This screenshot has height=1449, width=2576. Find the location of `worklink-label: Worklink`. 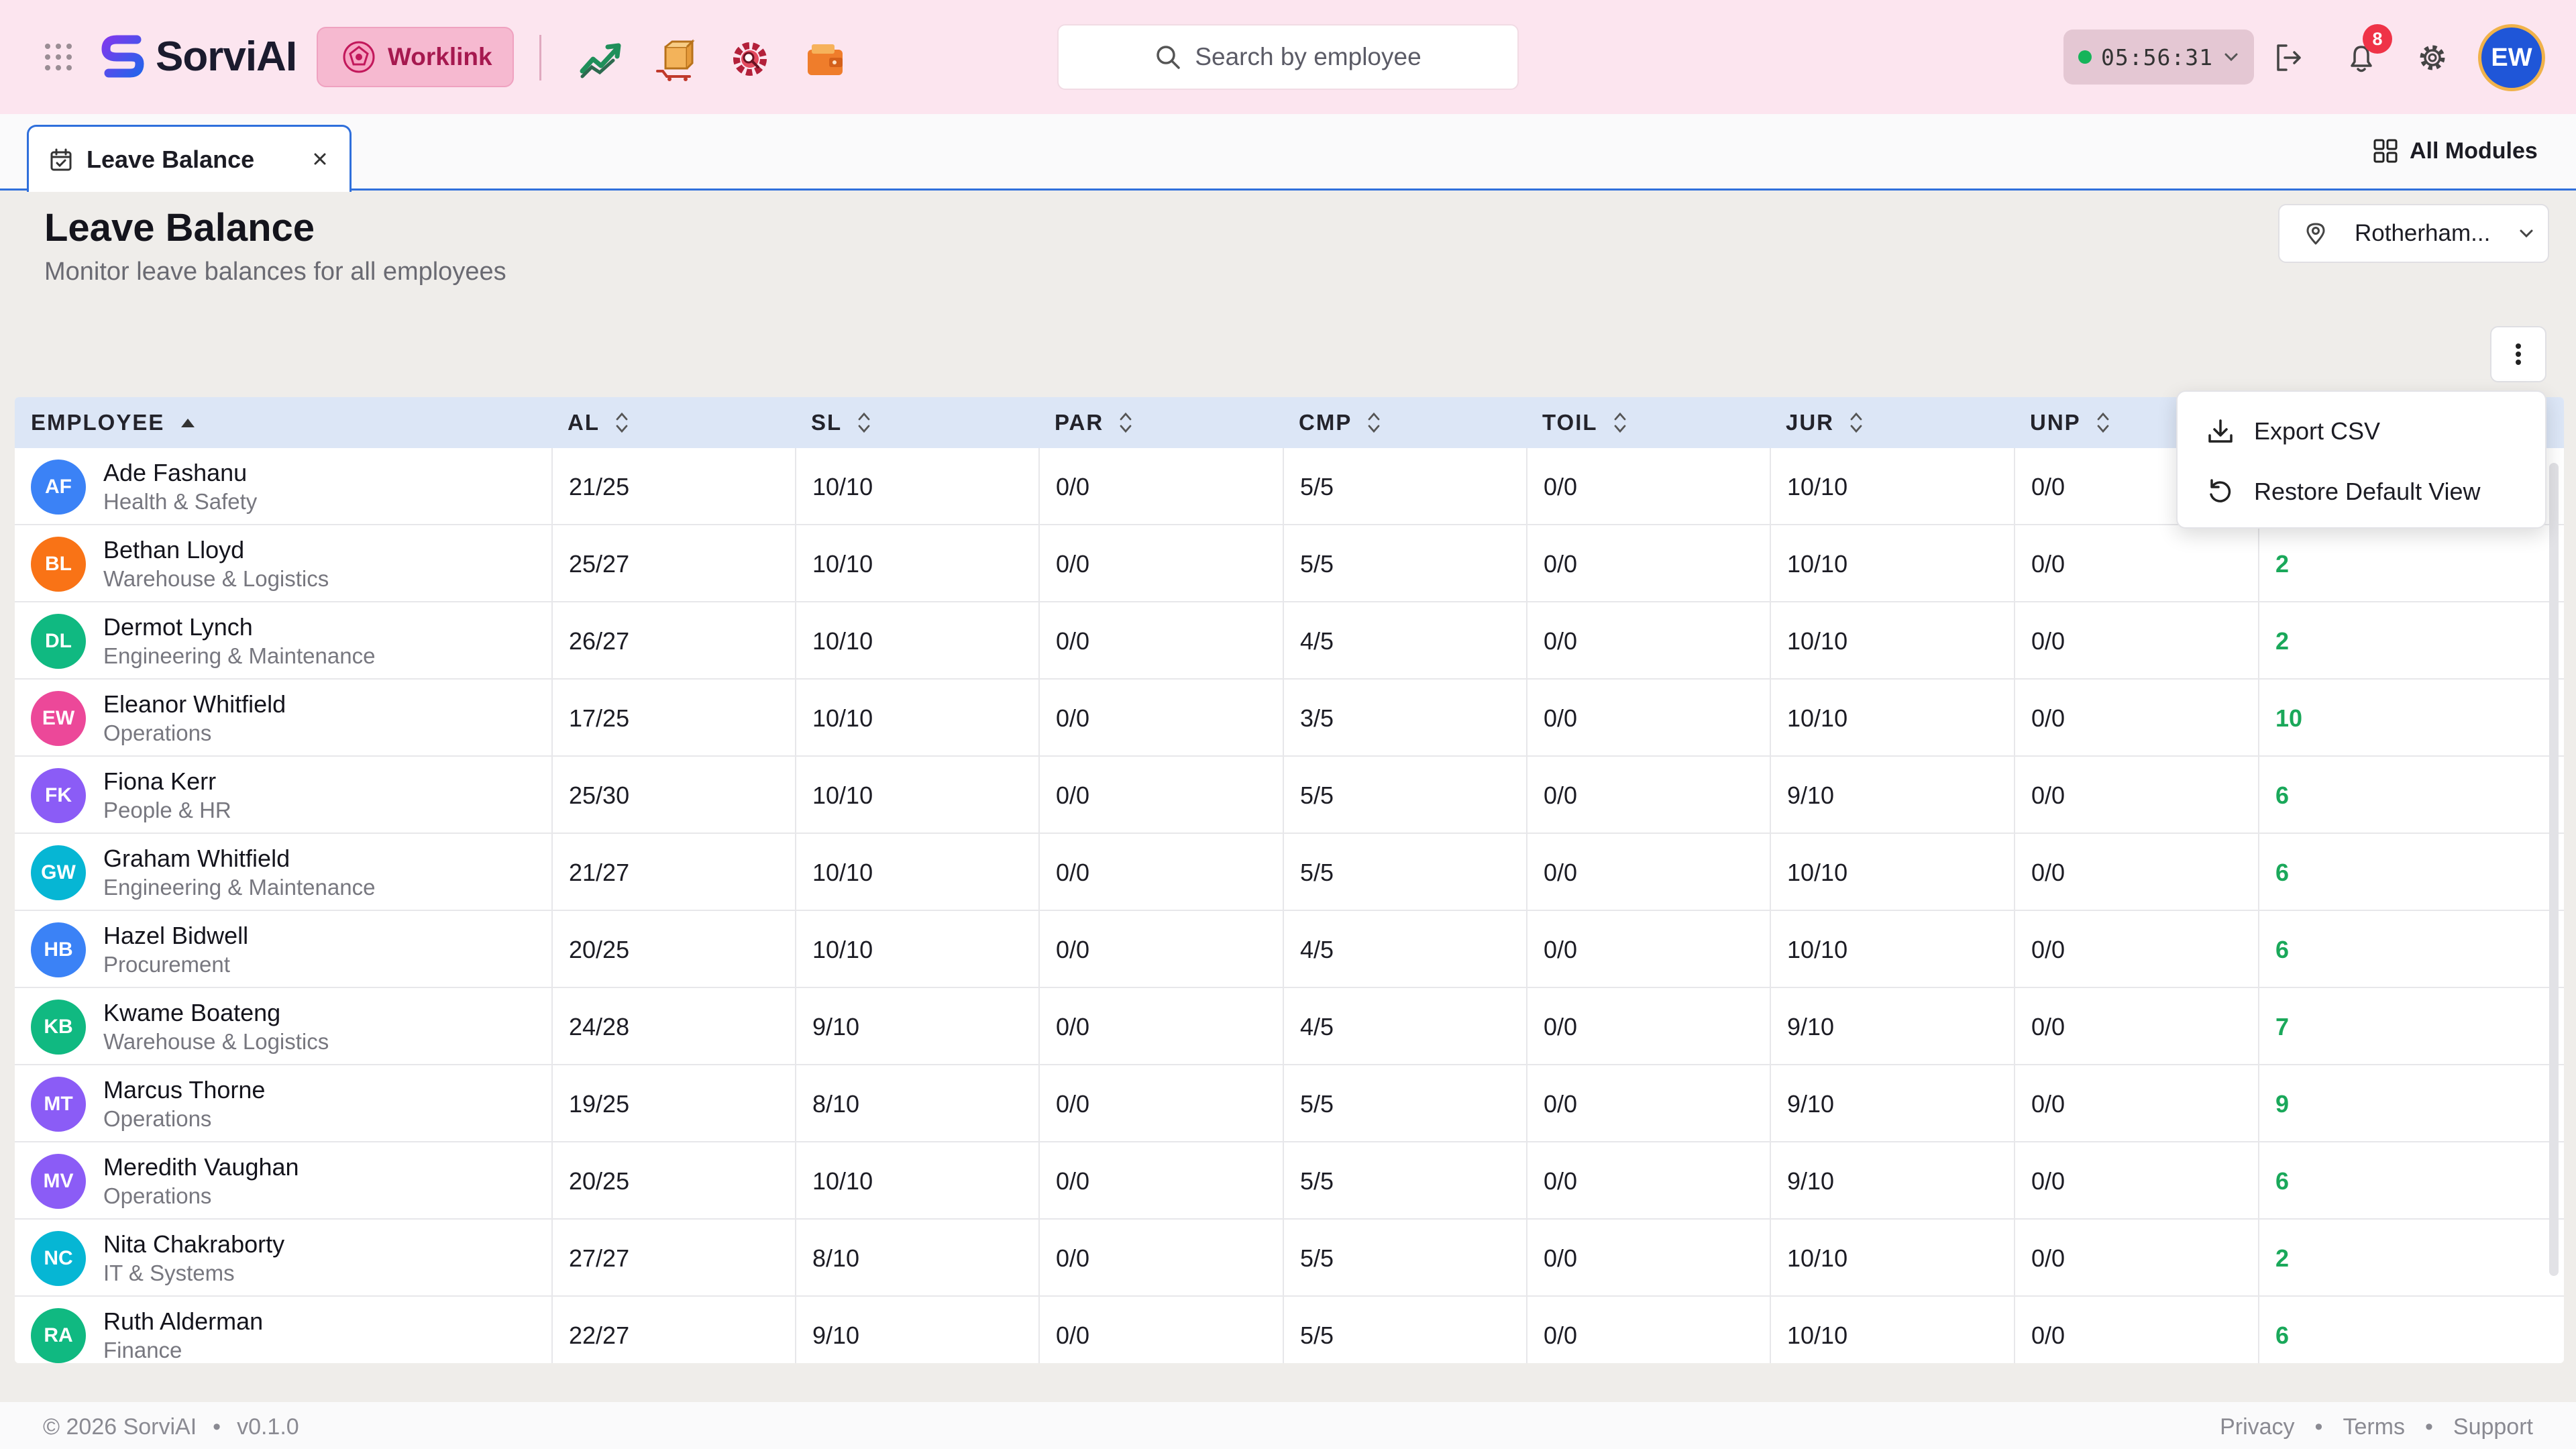

worklink-label: Worklink is located at coordinates (440, 56).